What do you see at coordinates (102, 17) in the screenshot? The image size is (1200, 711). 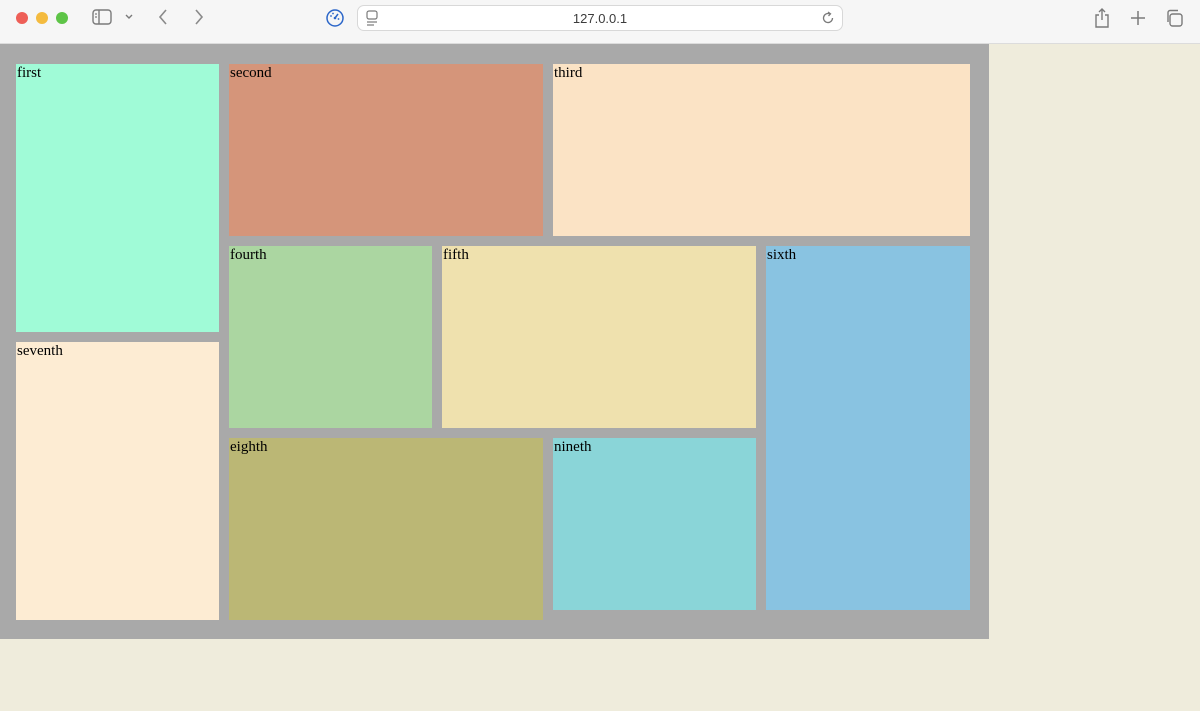 I see `sidebar-icon` at bounding box center [102, 17].